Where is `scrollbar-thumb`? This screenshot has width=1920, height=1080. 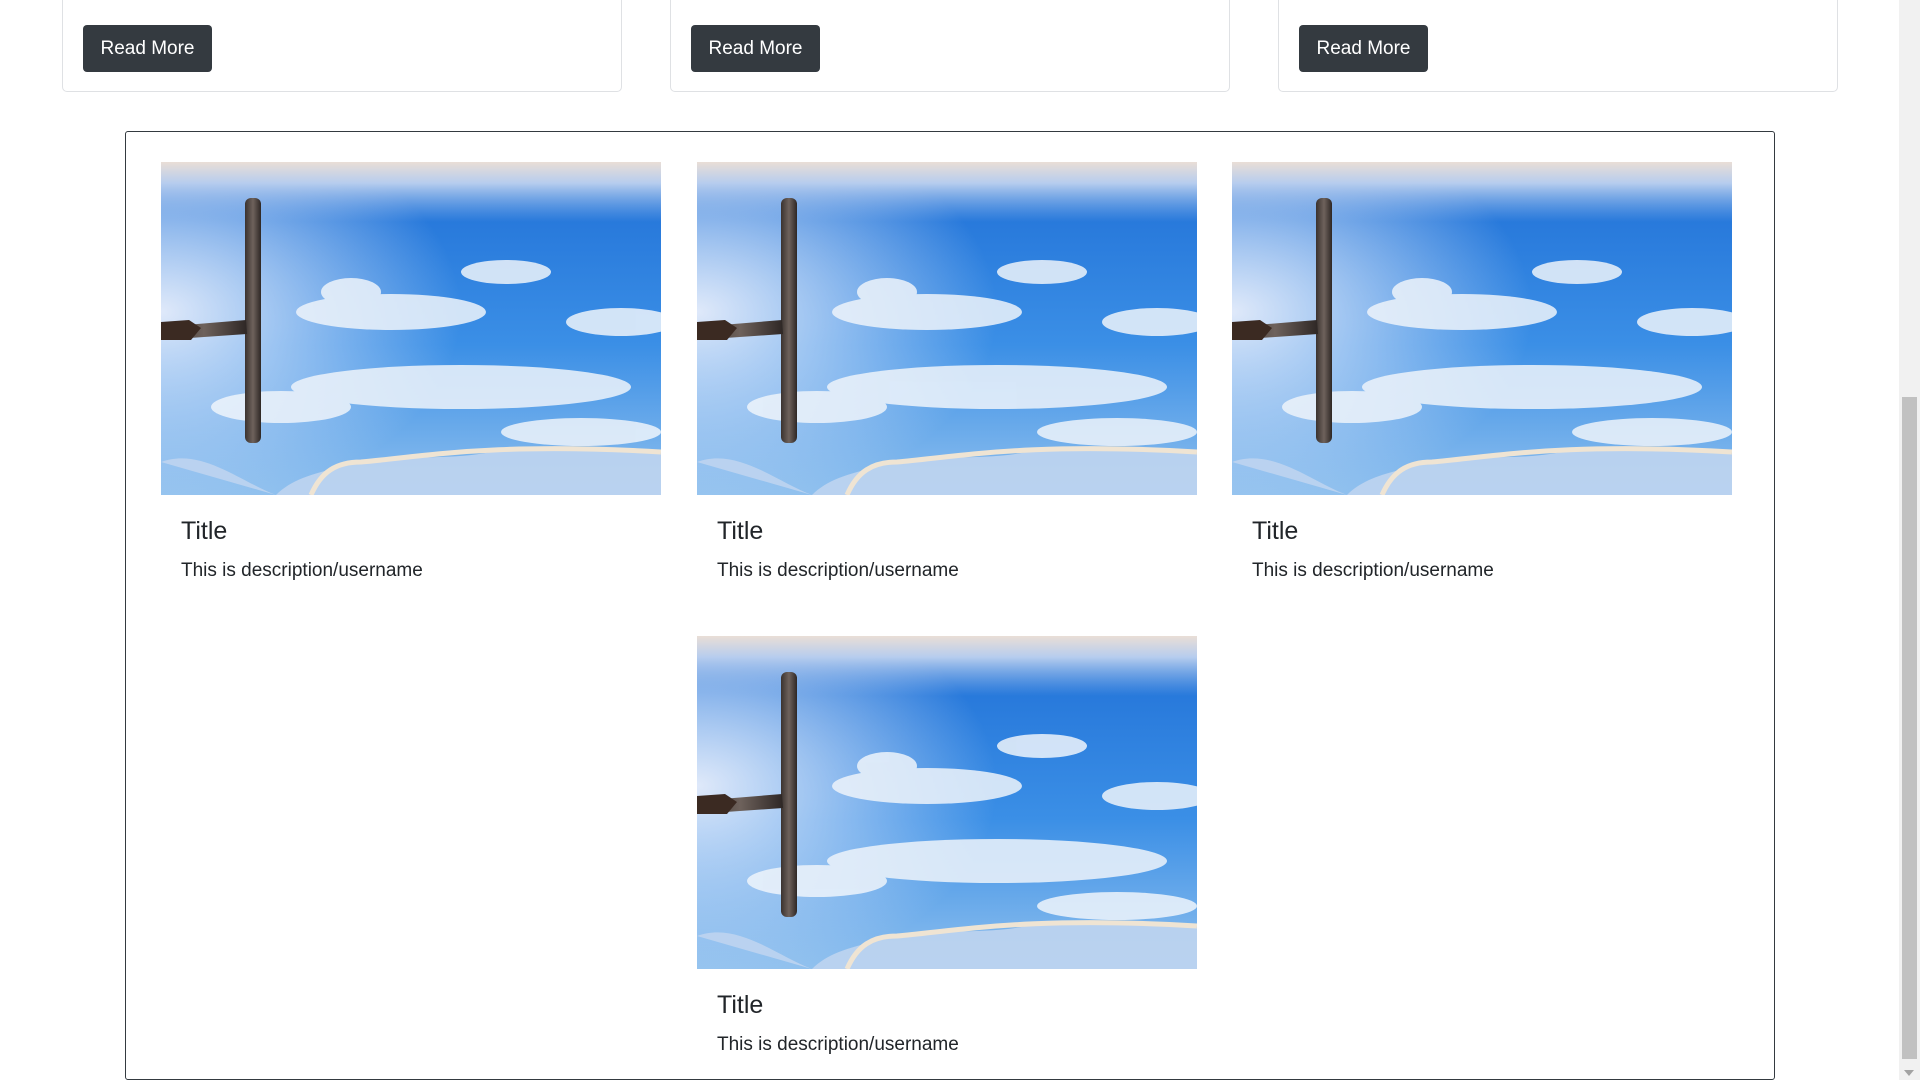
scrollbar-thumb is located at coordinates (1909, 728).